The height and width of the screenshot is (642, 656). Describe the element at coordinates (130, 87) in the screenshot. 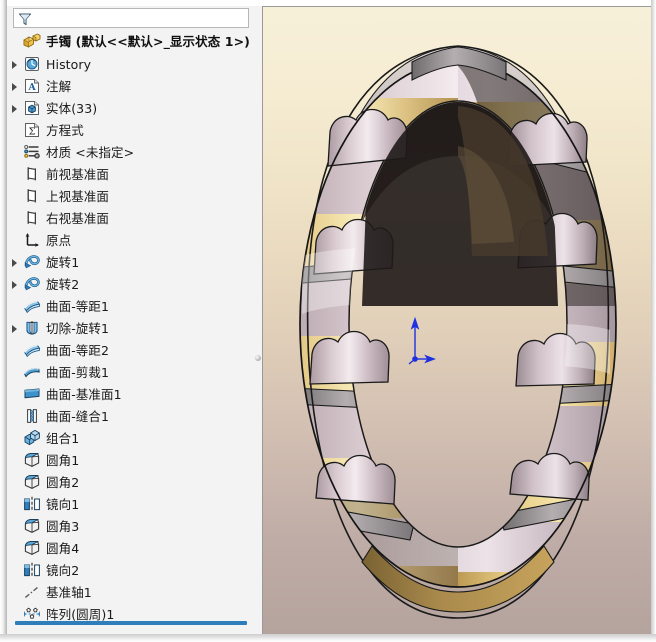

I see `tree-item: A 注解` at that location.